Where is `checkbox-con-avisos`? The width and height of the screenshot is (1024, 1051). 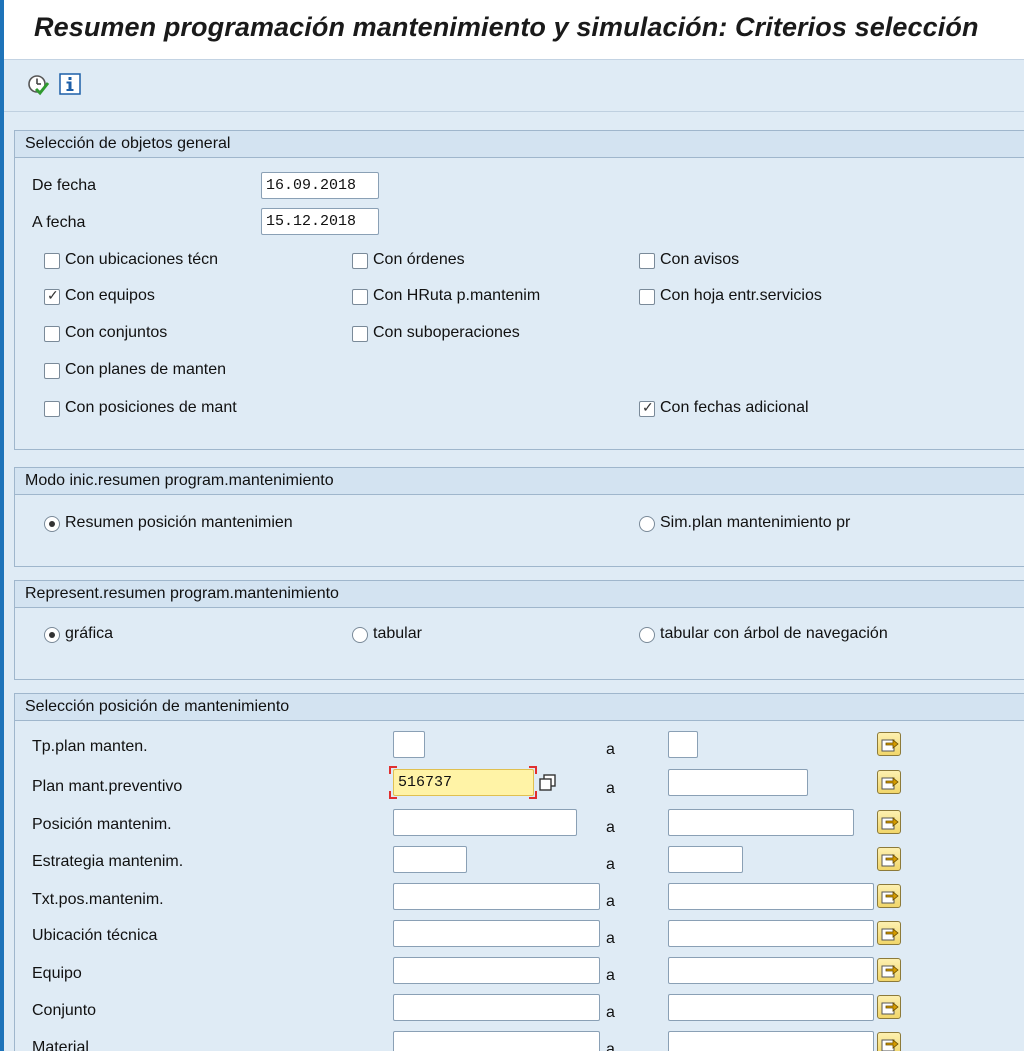 checkbox-con-avisos is located at coordinates (647, 261).